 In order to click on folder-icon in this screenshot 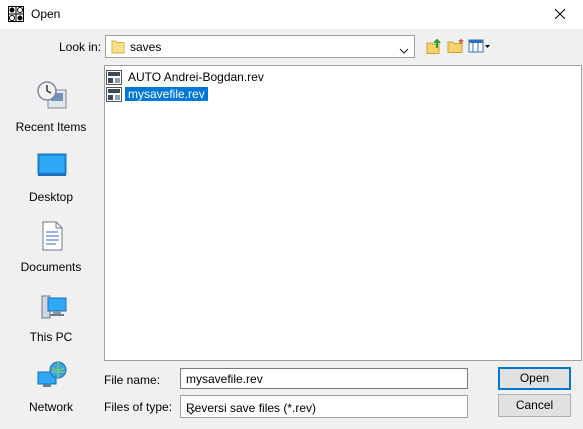, I will do `click(118, 48)`.